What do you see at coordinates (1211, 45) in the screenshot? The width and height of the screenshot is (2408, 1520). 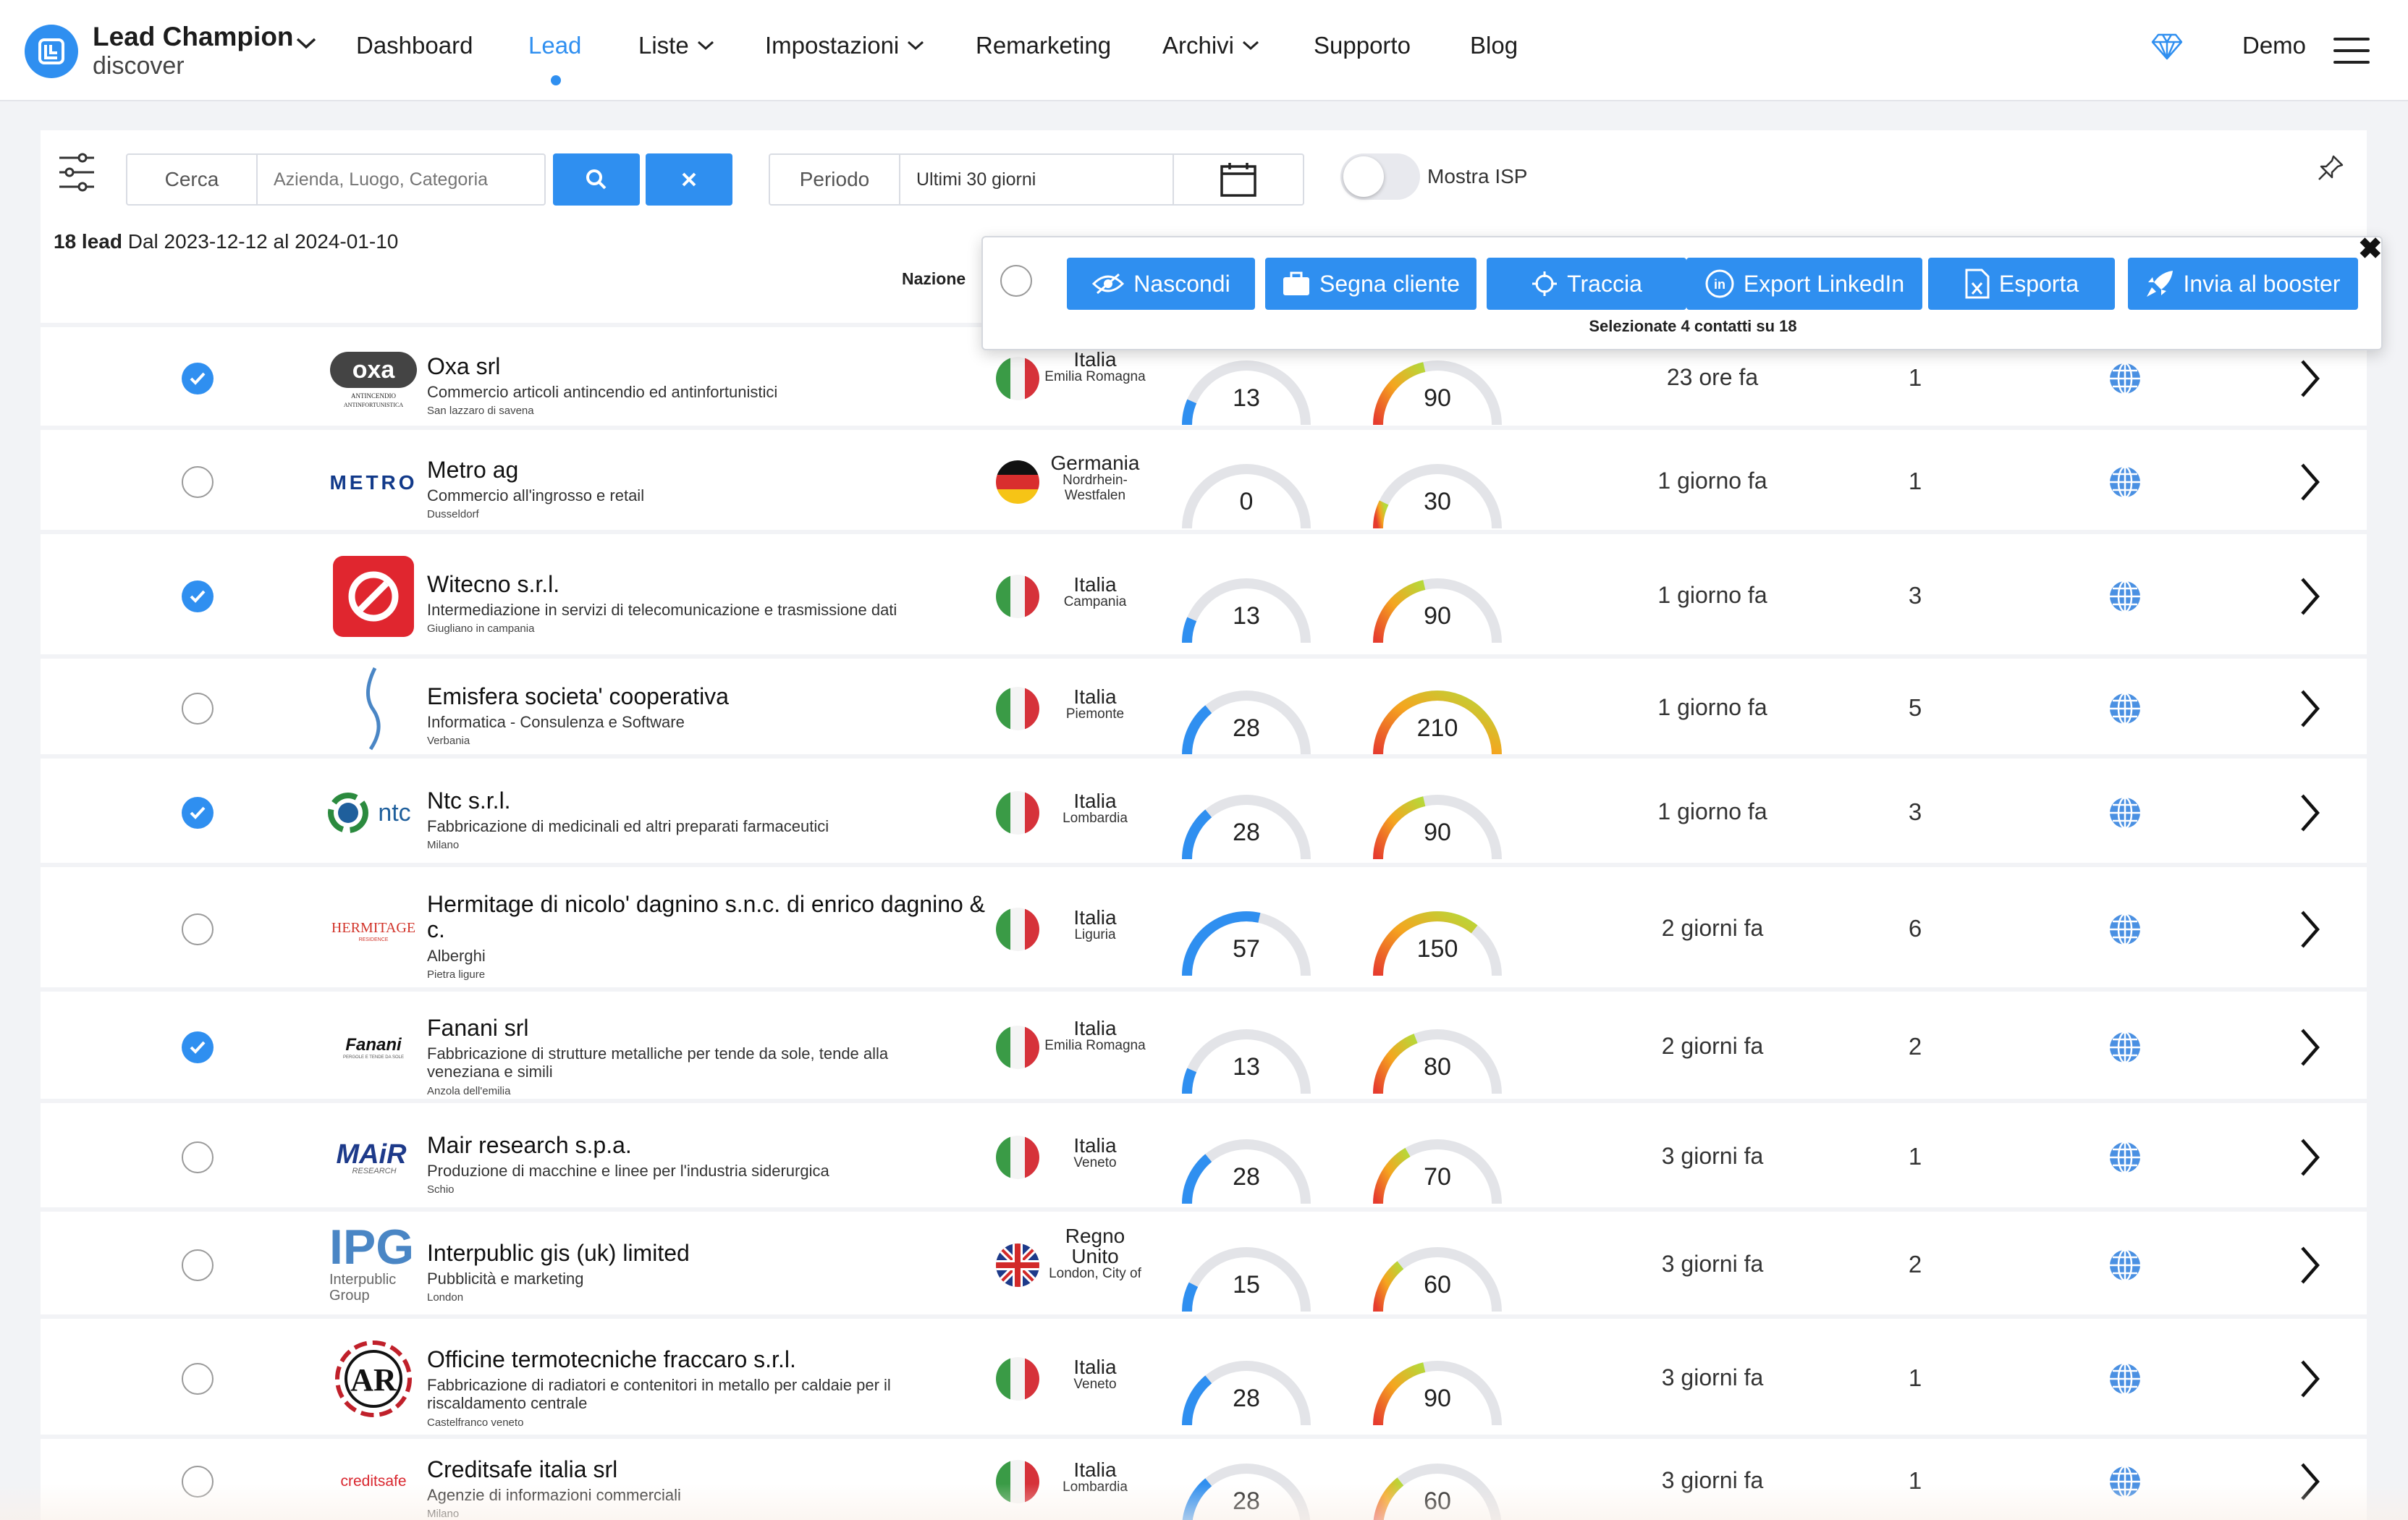 I see `nav-item-archivi: Archivi` at bounding box center [1211, 45].